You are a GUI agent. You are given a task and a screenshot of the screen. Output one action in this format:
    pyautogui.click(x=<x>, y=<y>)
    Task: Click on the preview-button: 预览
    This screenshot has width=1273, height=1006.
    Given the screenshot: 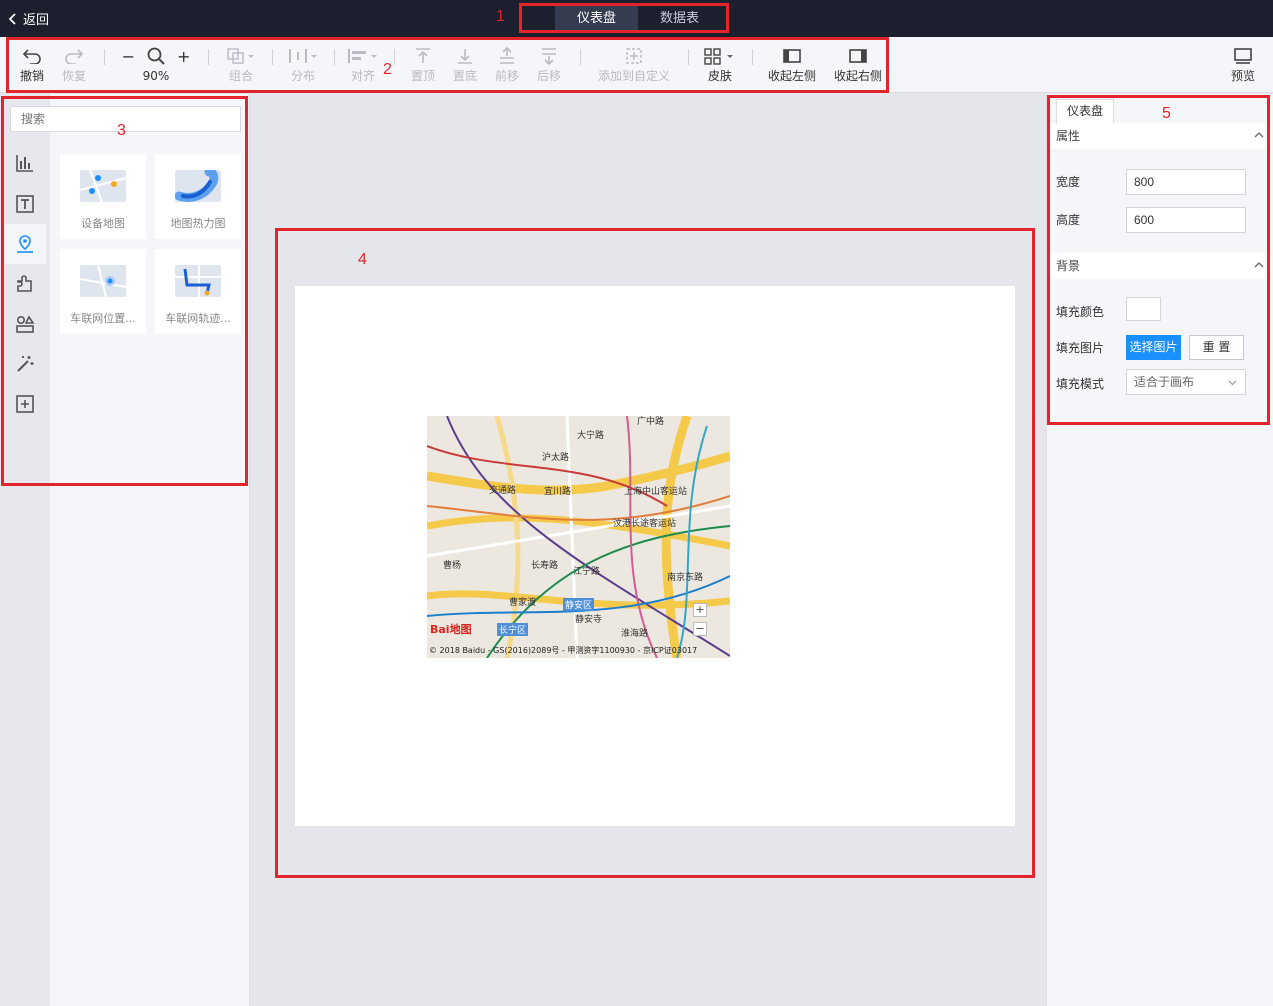 What is the action you would take?
    pyautogui.click(x=1243, y=64)
    